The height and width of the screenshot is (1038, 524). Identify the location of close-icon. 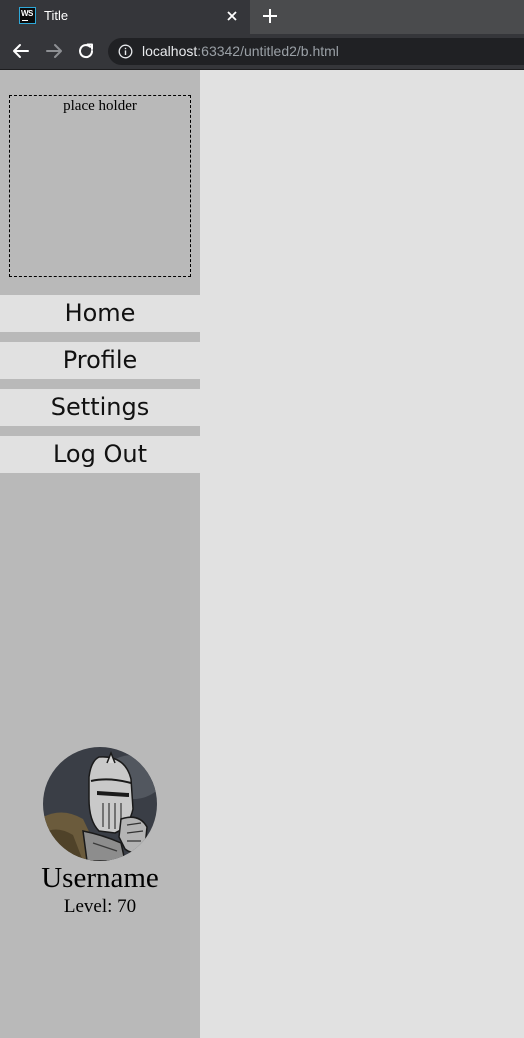
(232, 16).